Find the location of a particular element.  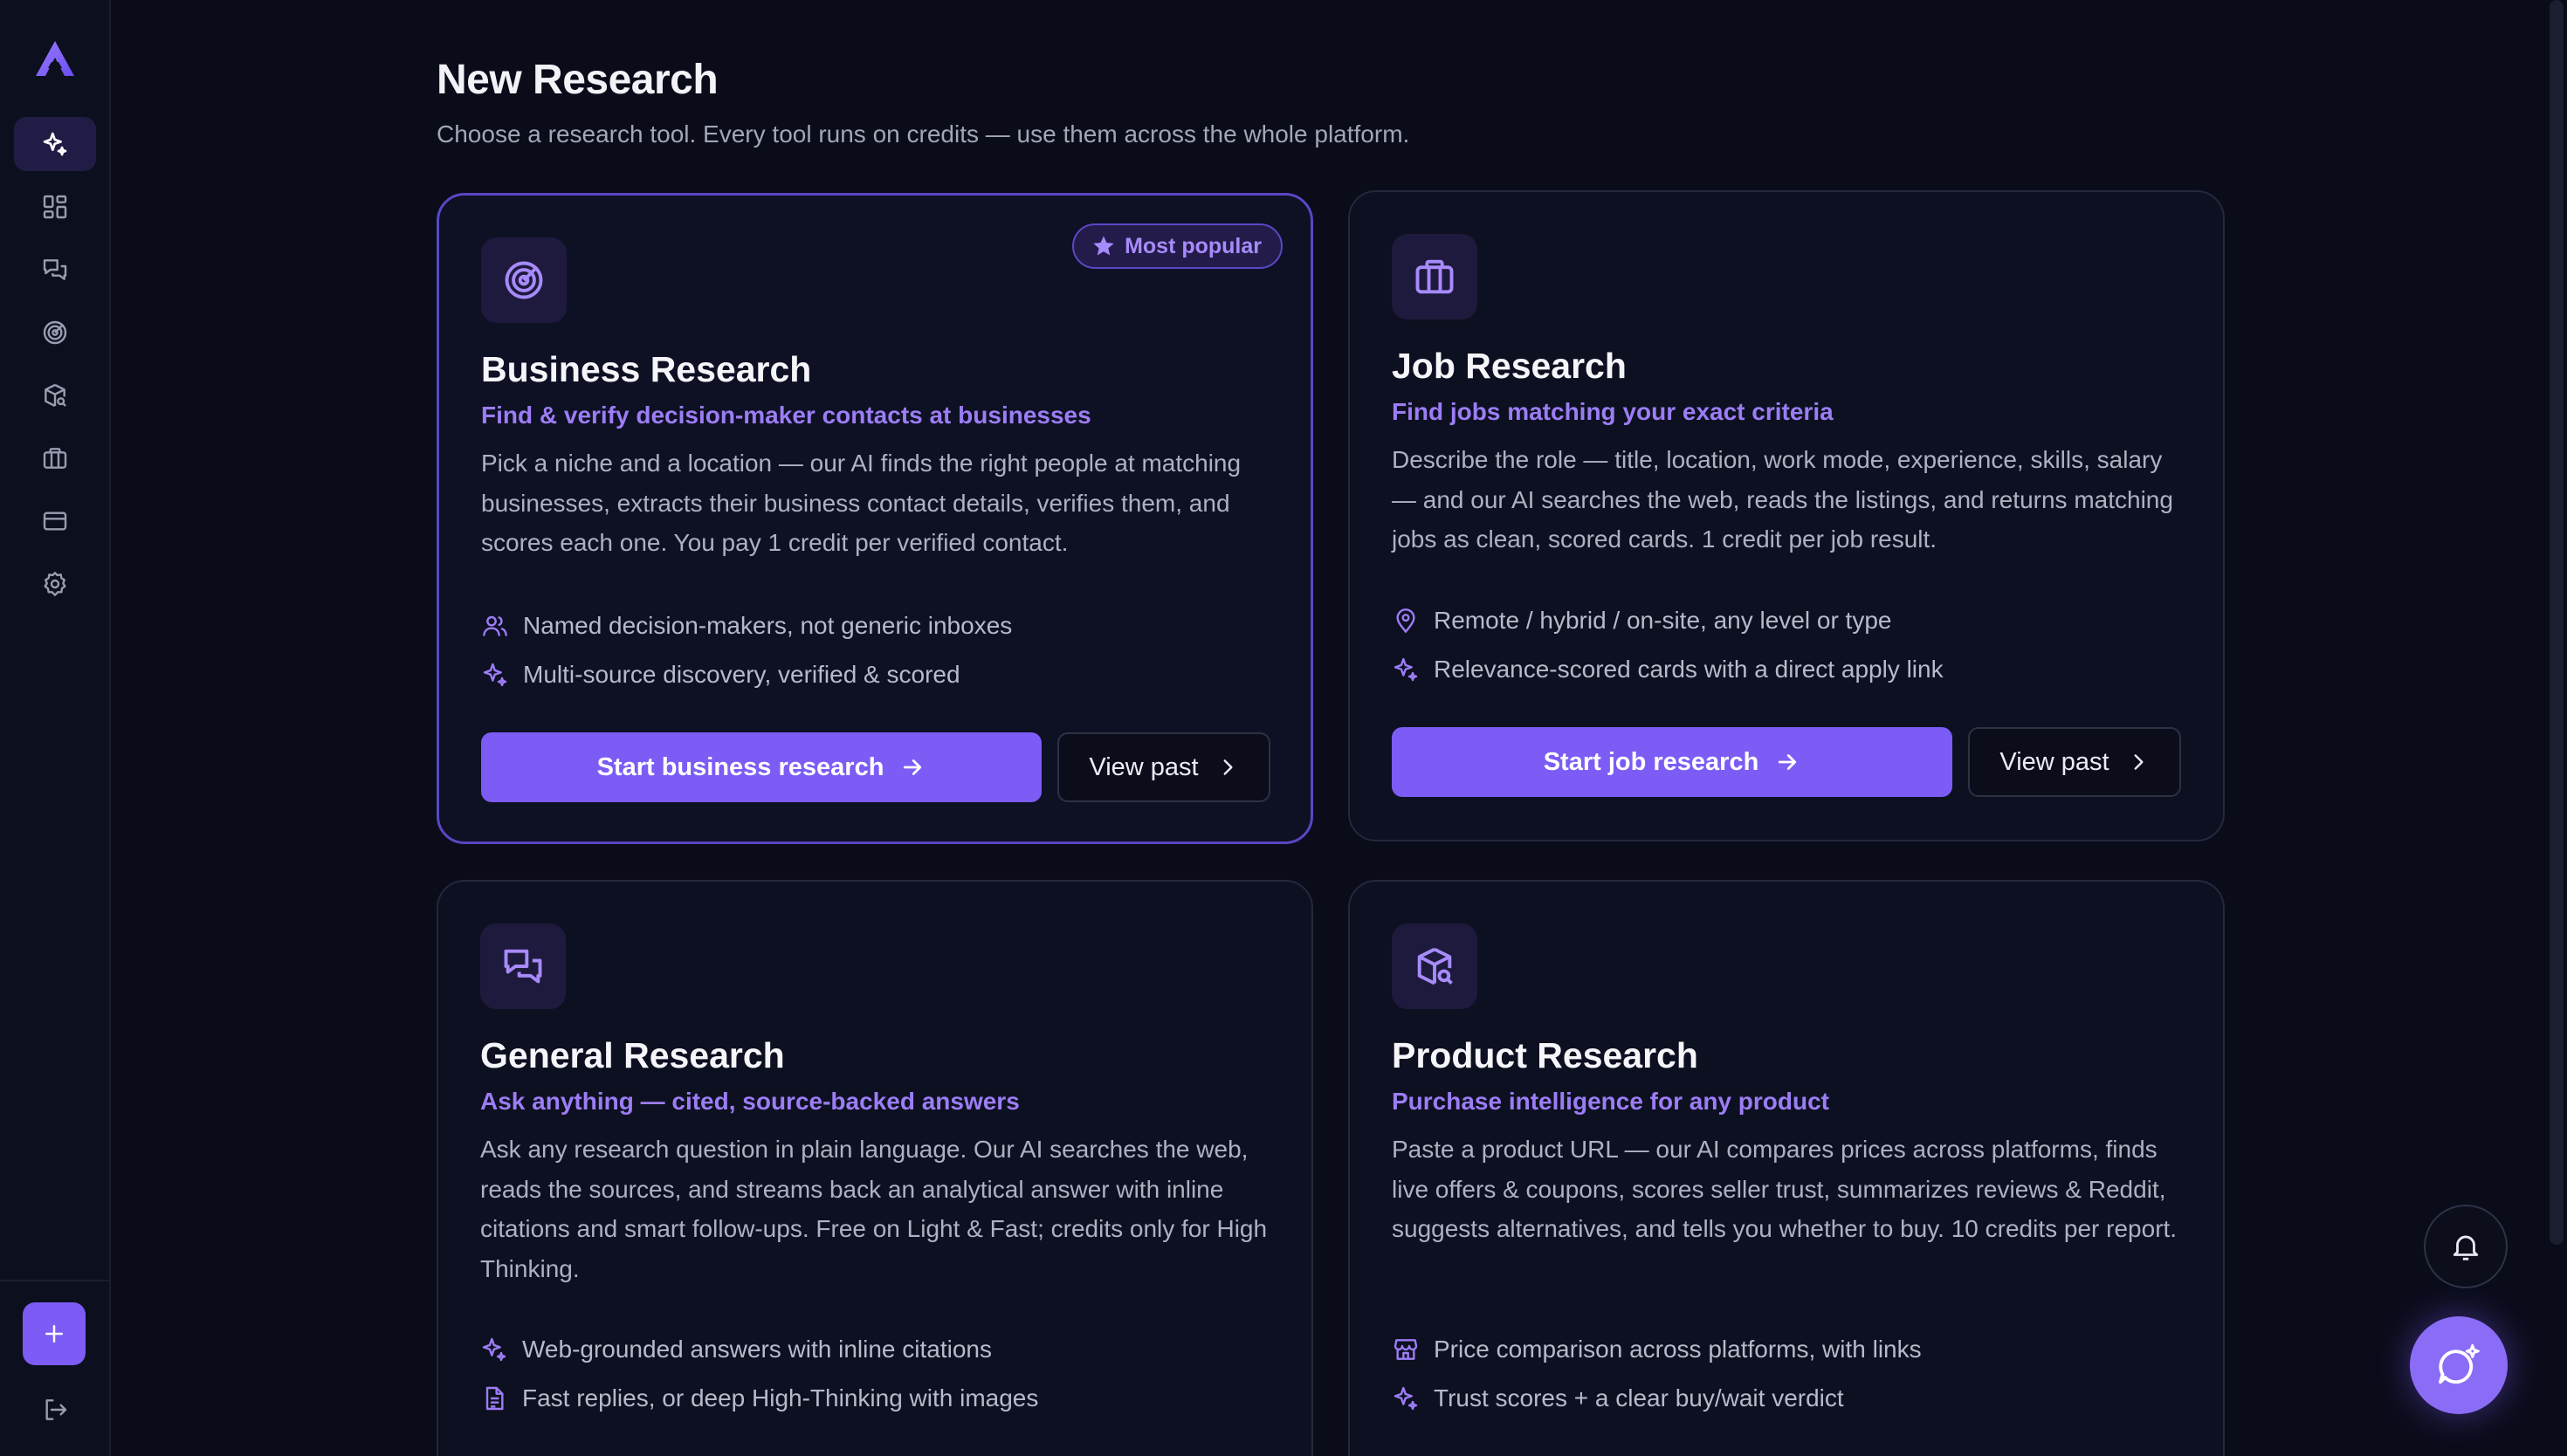

card-title: Job Research is located at coordinates (1509, 366).